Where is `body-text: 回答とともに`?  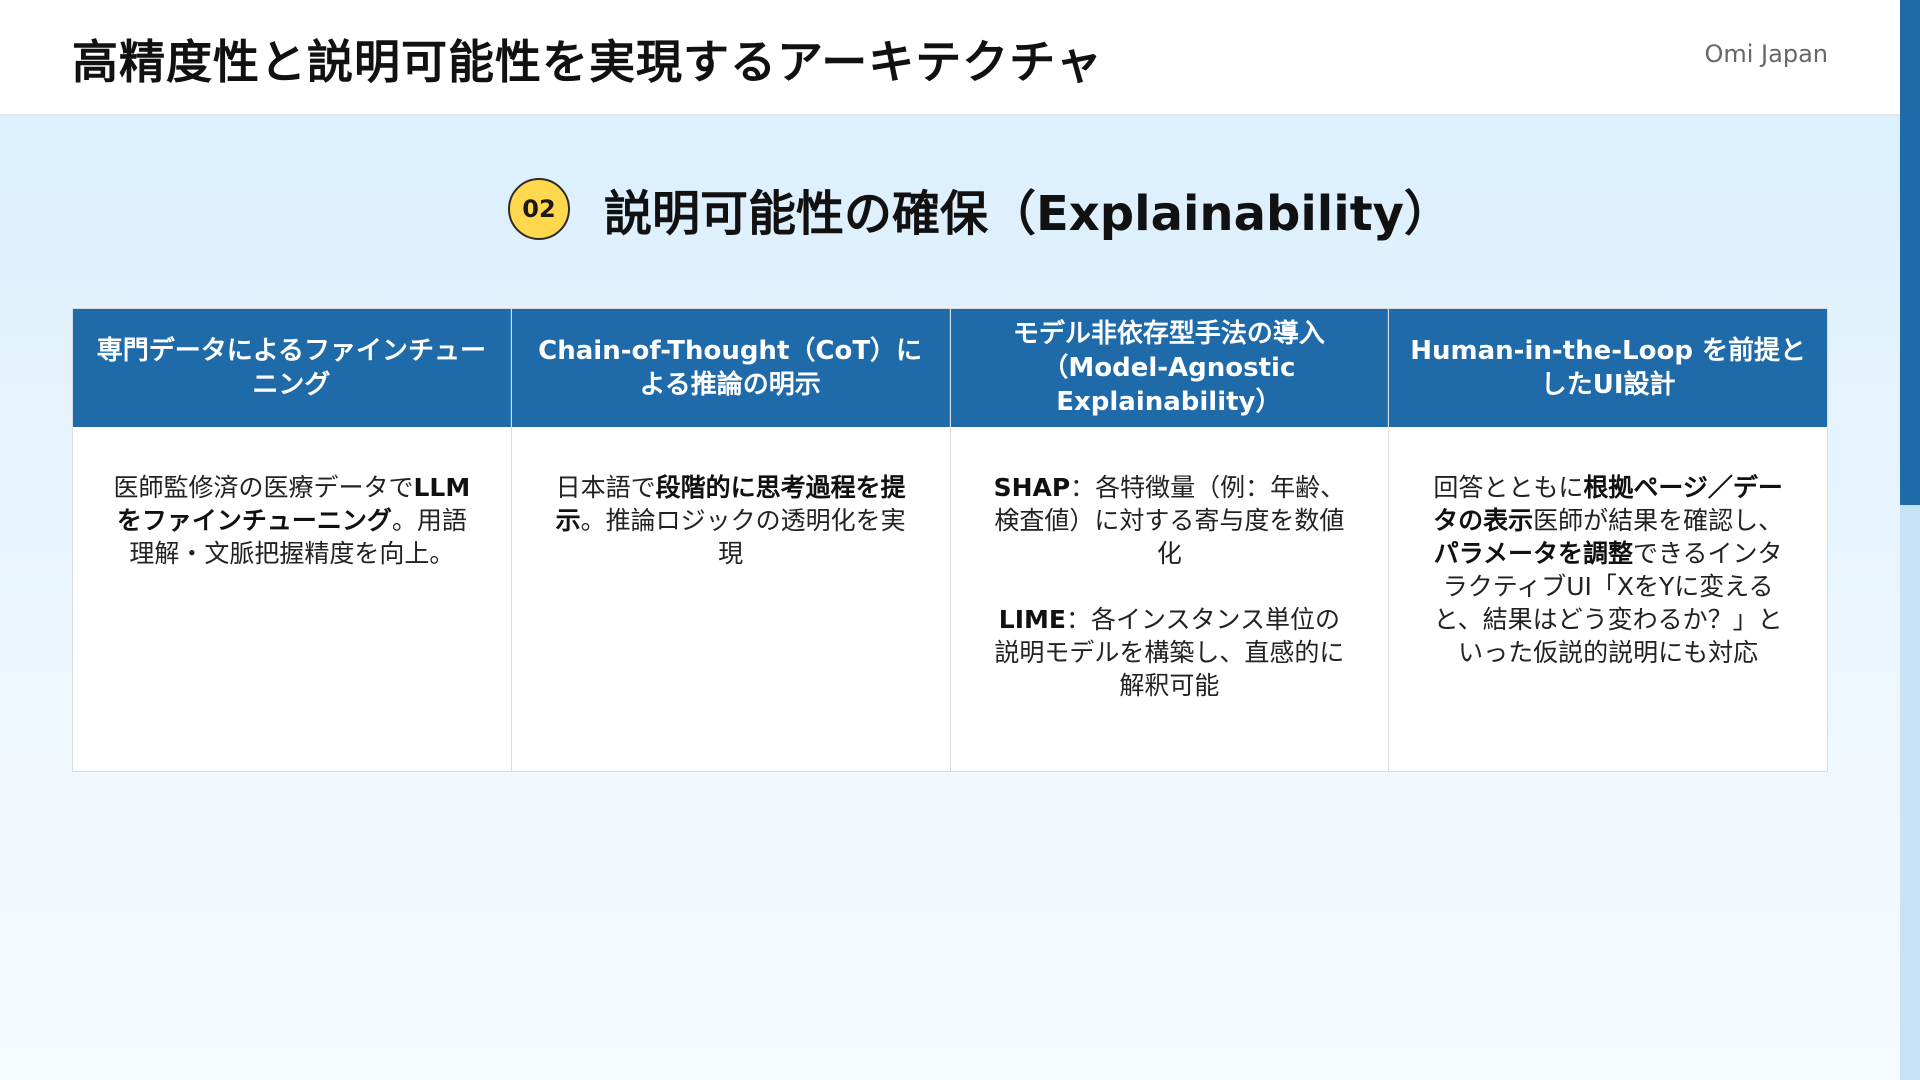
body-text: 回答とともに is located at coordinates (1508, 487).